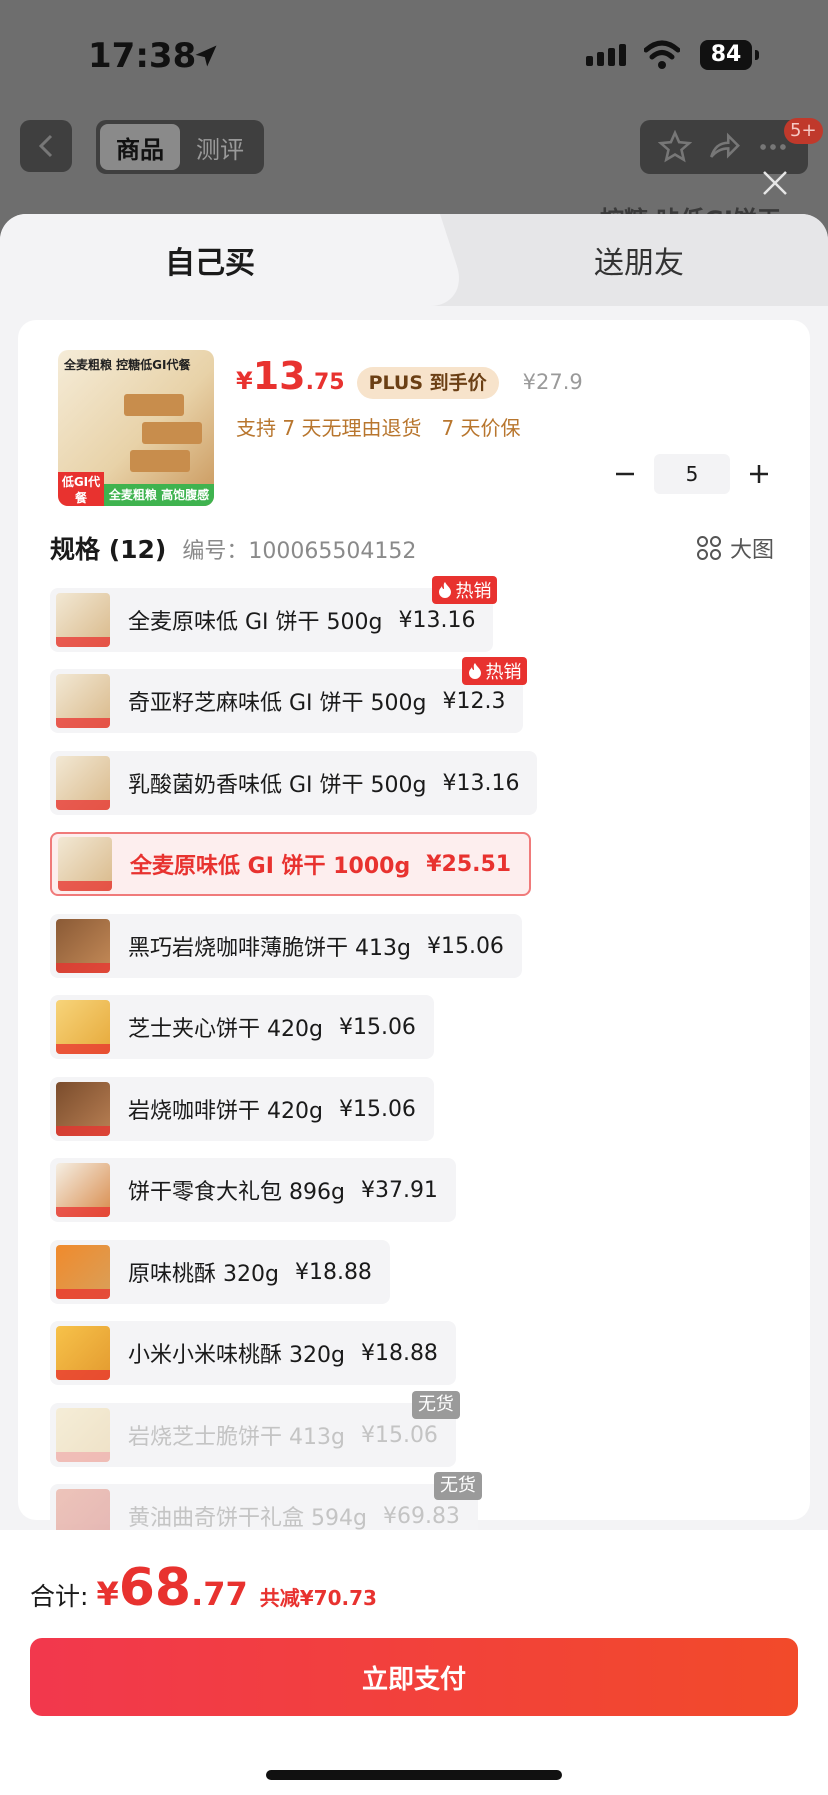 This screenshot has height=1795, width=828. Describe the element at coordinates (46, 146) in the screenshot. I see `back-button` at that location.